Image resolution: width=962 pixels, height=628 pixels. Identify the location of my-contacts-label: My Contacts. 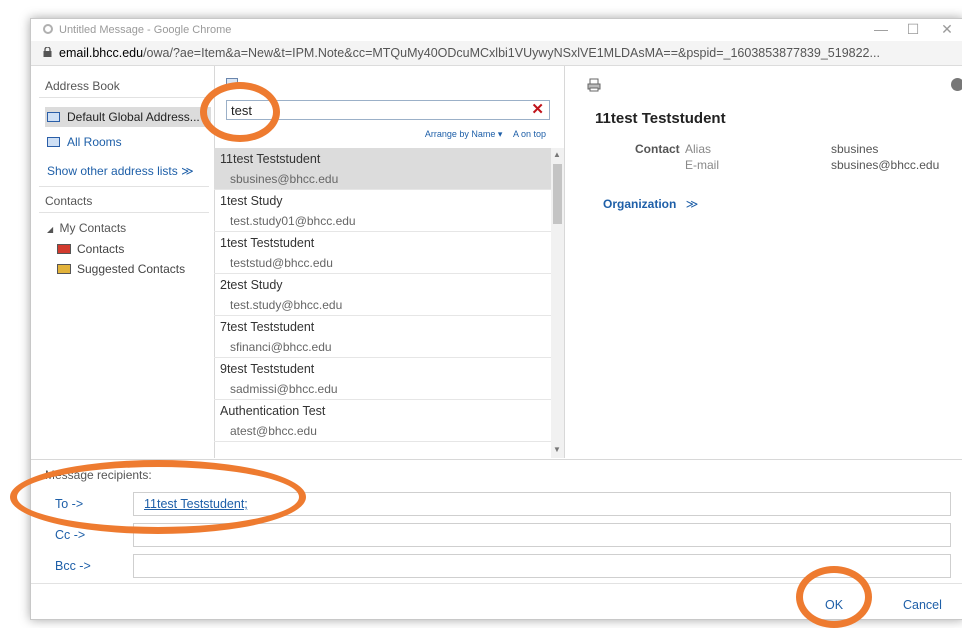
(93, 228).